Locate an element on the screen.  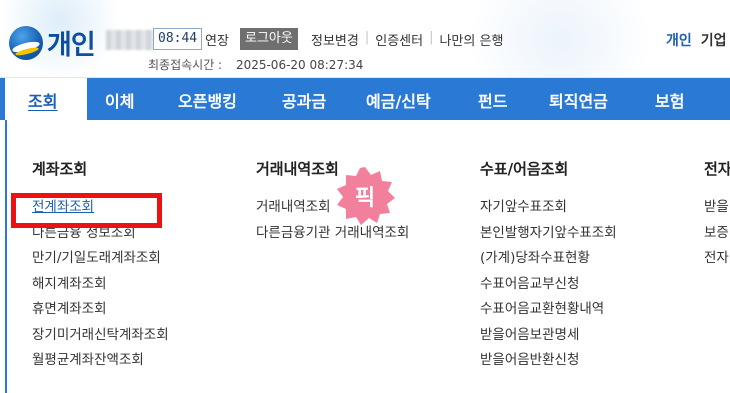
menu-item-issued-check: 본인발행자기앞수표조회 is located at coordinates (548, 234).